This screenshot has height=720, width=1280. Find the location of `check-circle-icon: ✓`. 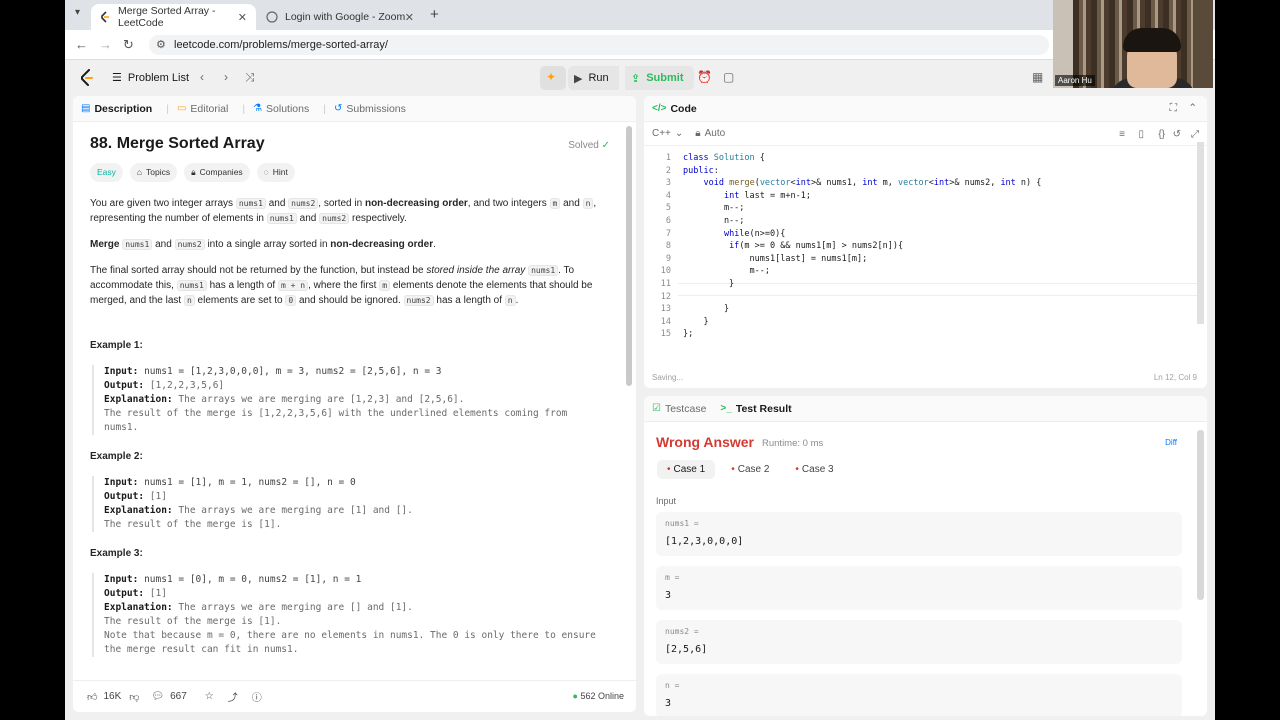

check-circle-icon: ✓ is located at coordinates (605, 145).